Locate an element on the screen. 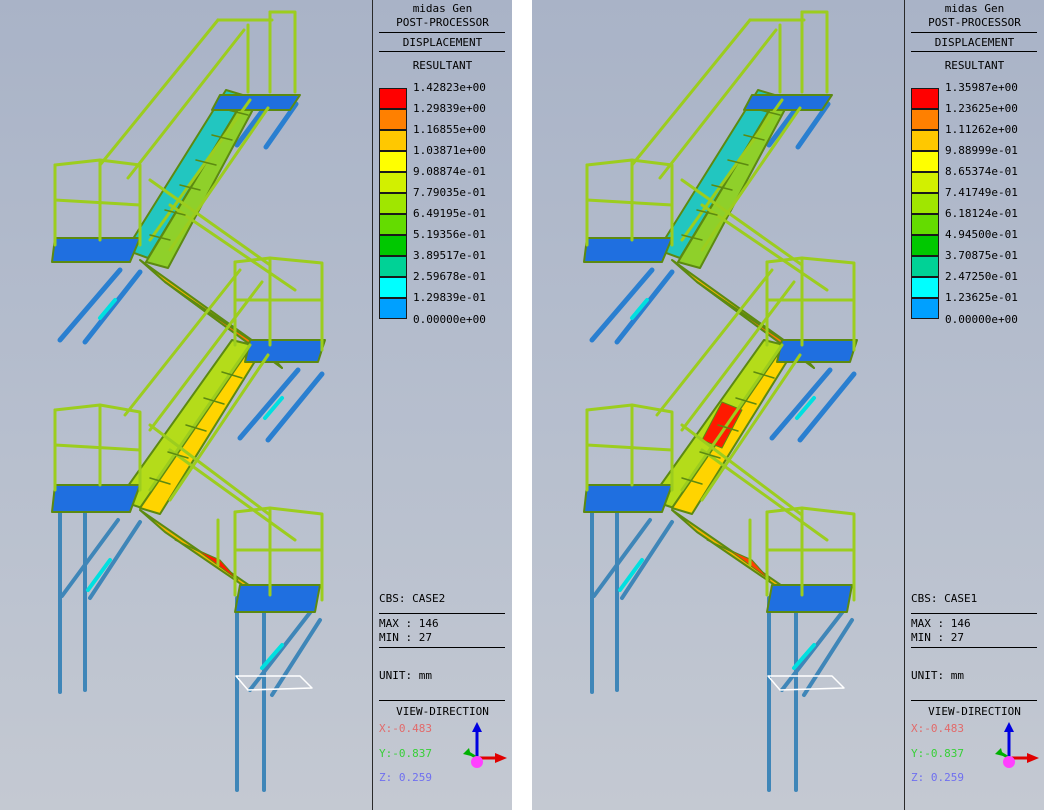 The width and height of the screenshot is (1044, 810). legend-value: 3.70875e-01 is located at coordinates (981, 255).